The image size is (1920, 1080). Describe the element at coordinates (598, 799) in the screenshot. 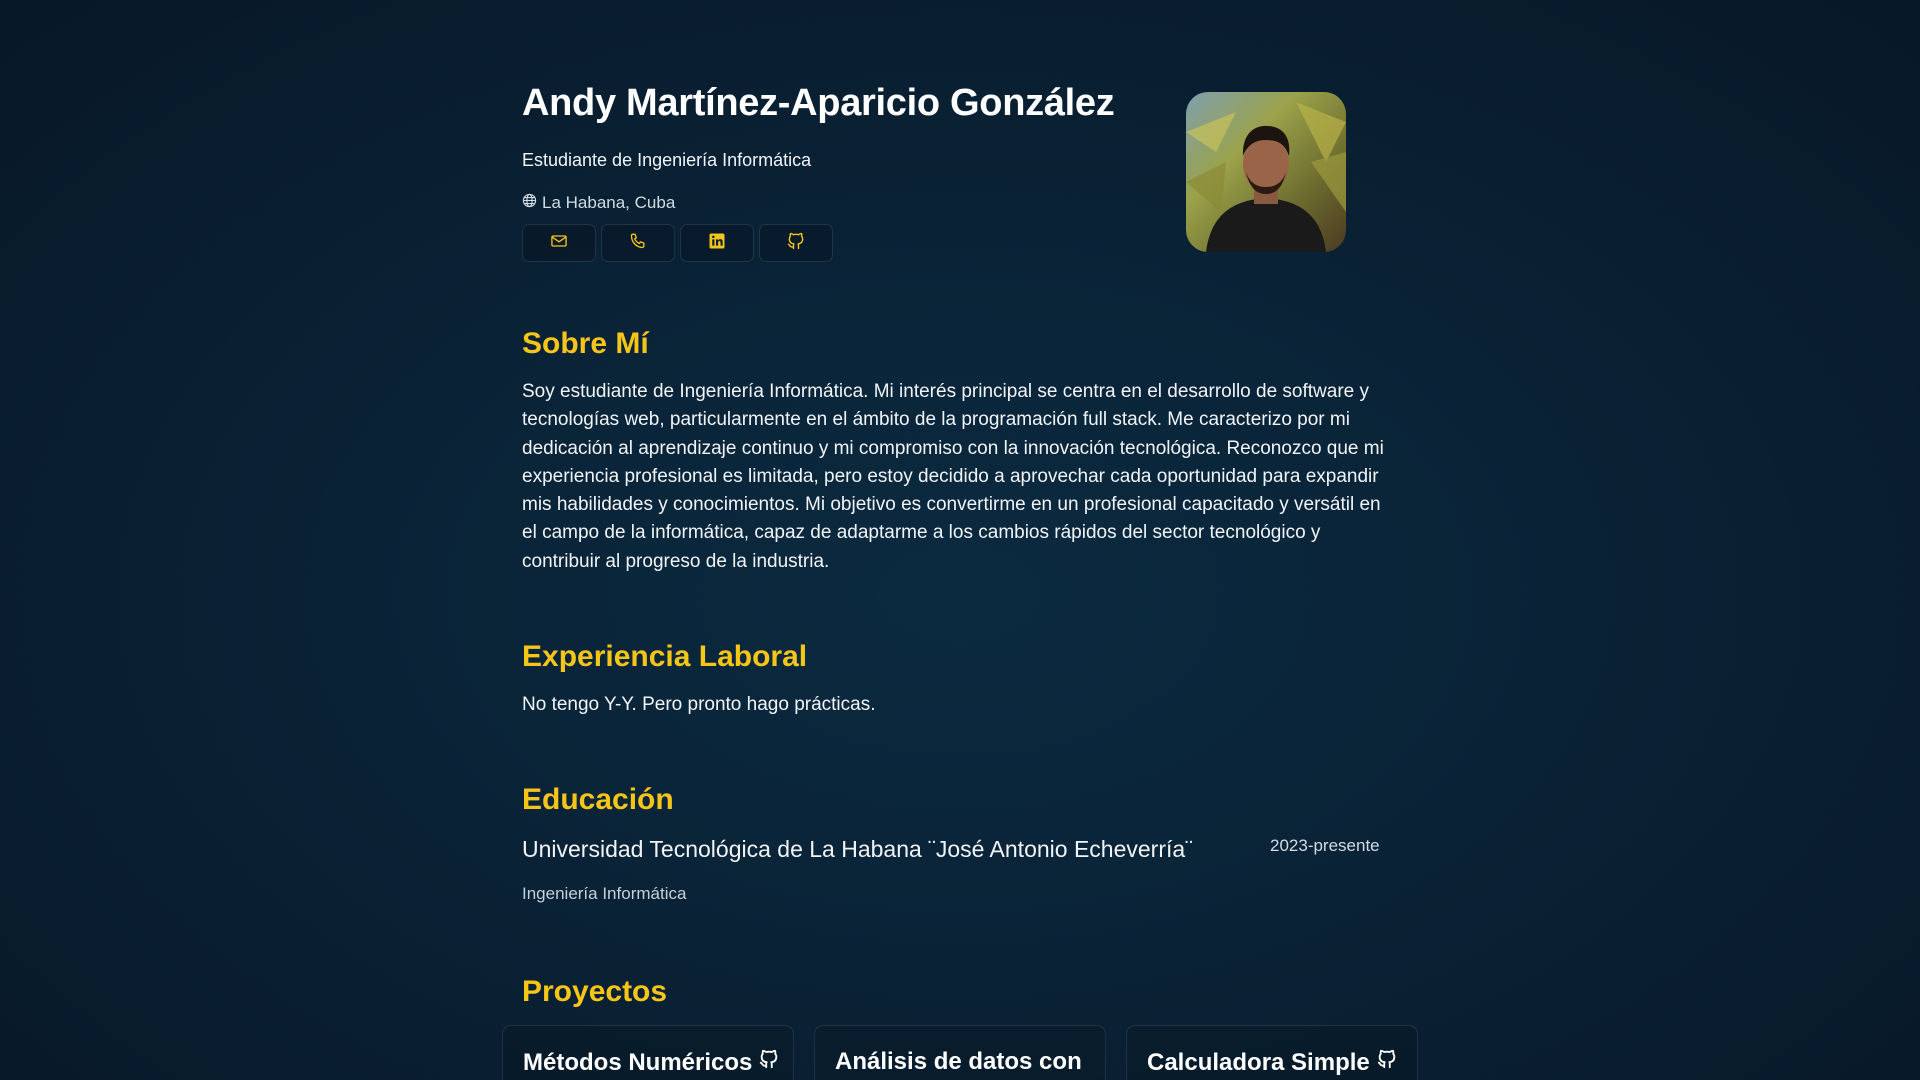

I see `education-section-title: Educación` at that location.